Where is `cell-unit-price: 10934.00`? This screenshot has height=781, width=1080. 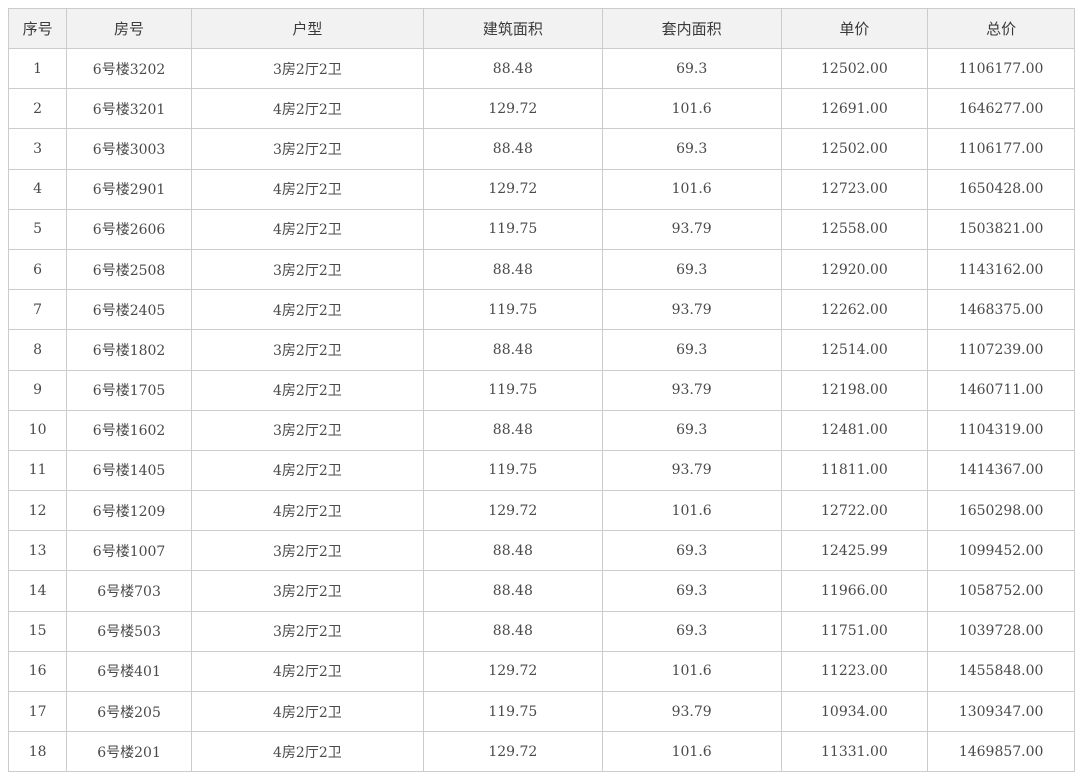
cell-unit-price: 10934.00 is located at coordinates (854, 711).